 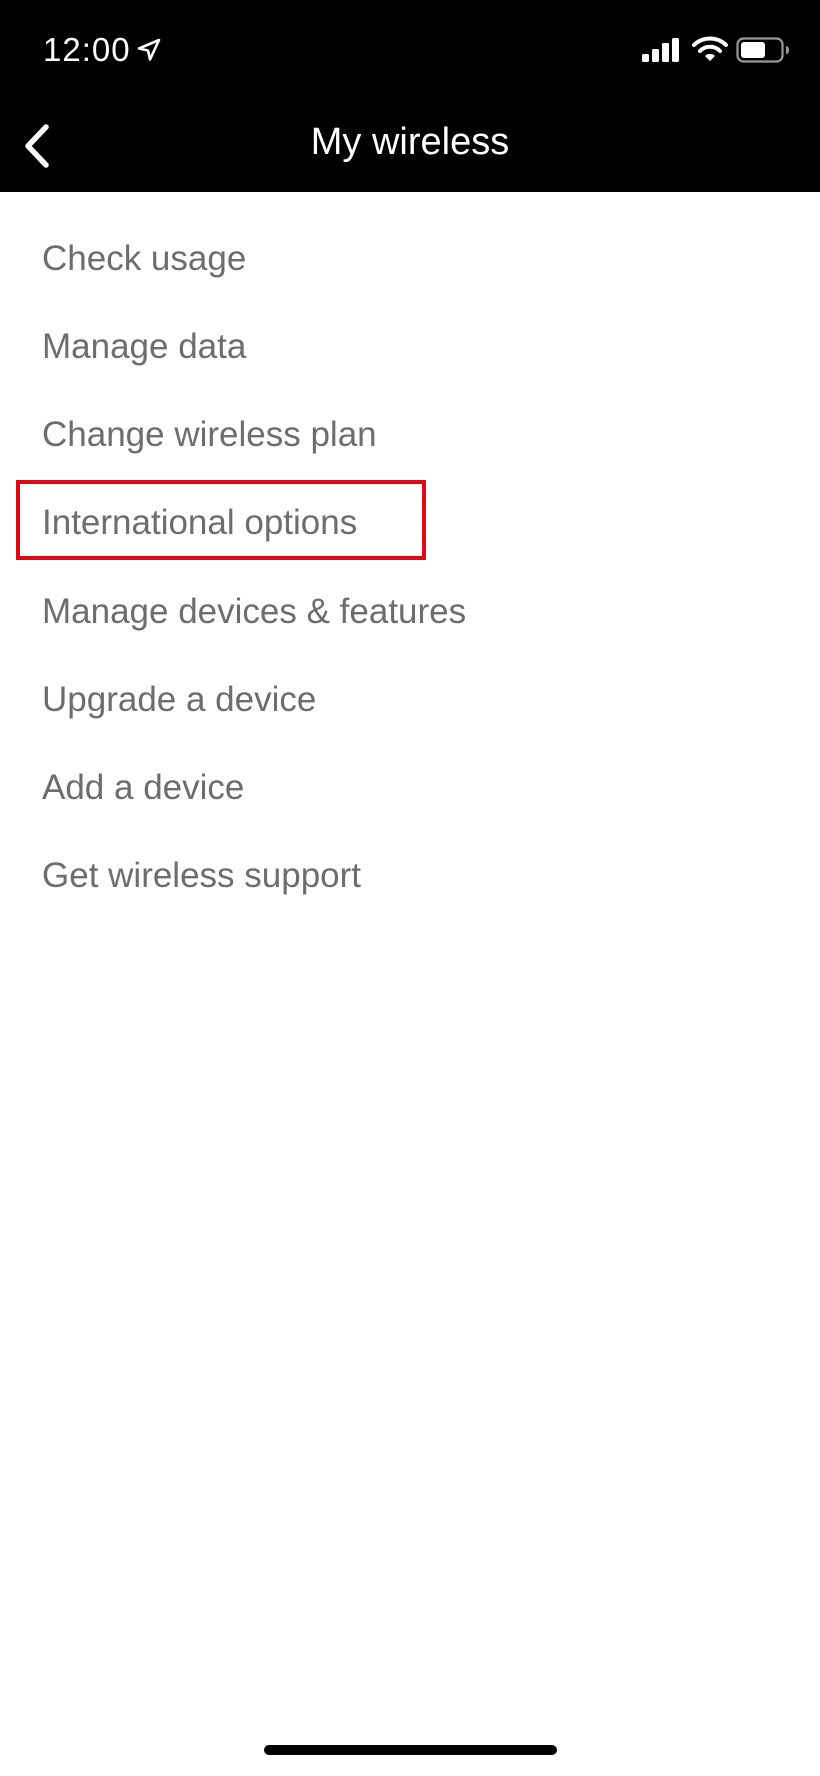 I want to click on page-title: My wireless, so click(x=410, y=142).